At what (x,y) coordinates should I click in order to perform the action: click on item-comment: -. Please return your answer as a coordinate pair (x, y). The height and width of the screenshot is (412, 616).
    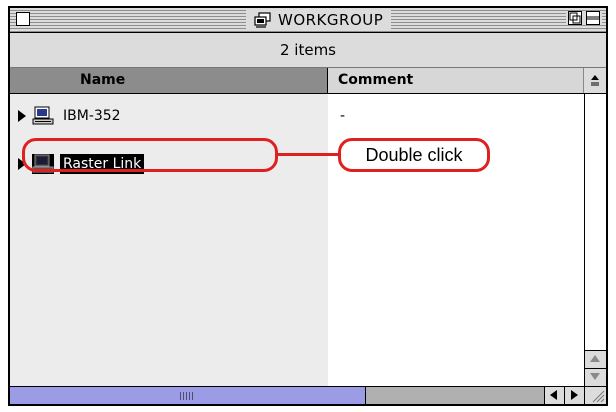
    Looking at the image, I should click on (343, 116).